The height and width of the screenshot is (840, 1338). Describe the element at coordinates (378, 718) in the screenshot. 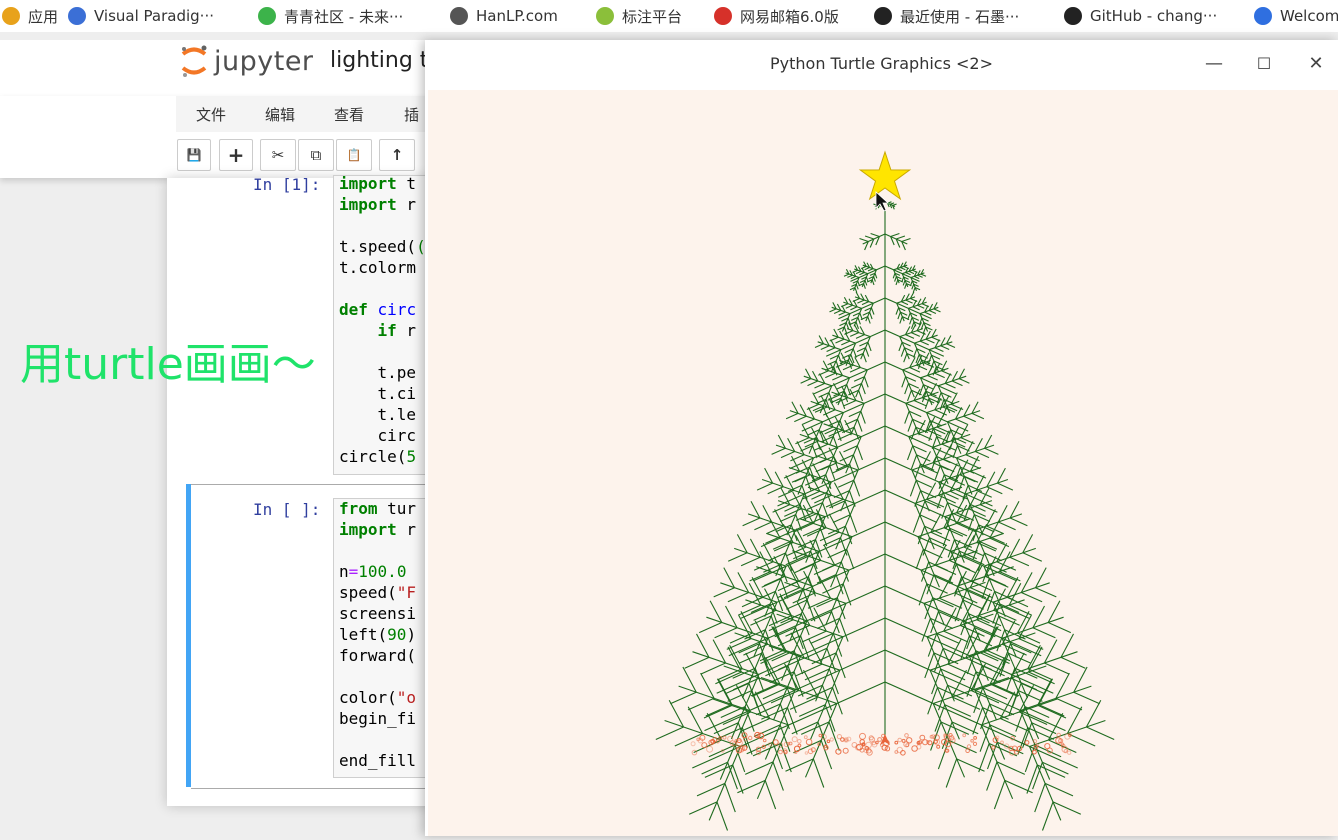

I see `code-line: begin_fi` at that location.